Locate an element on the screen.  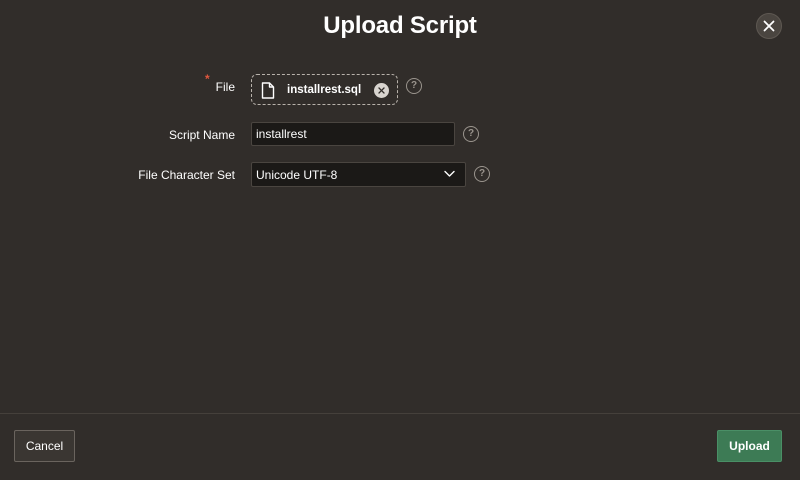
remove-icon is located at coordinates (381, 90).